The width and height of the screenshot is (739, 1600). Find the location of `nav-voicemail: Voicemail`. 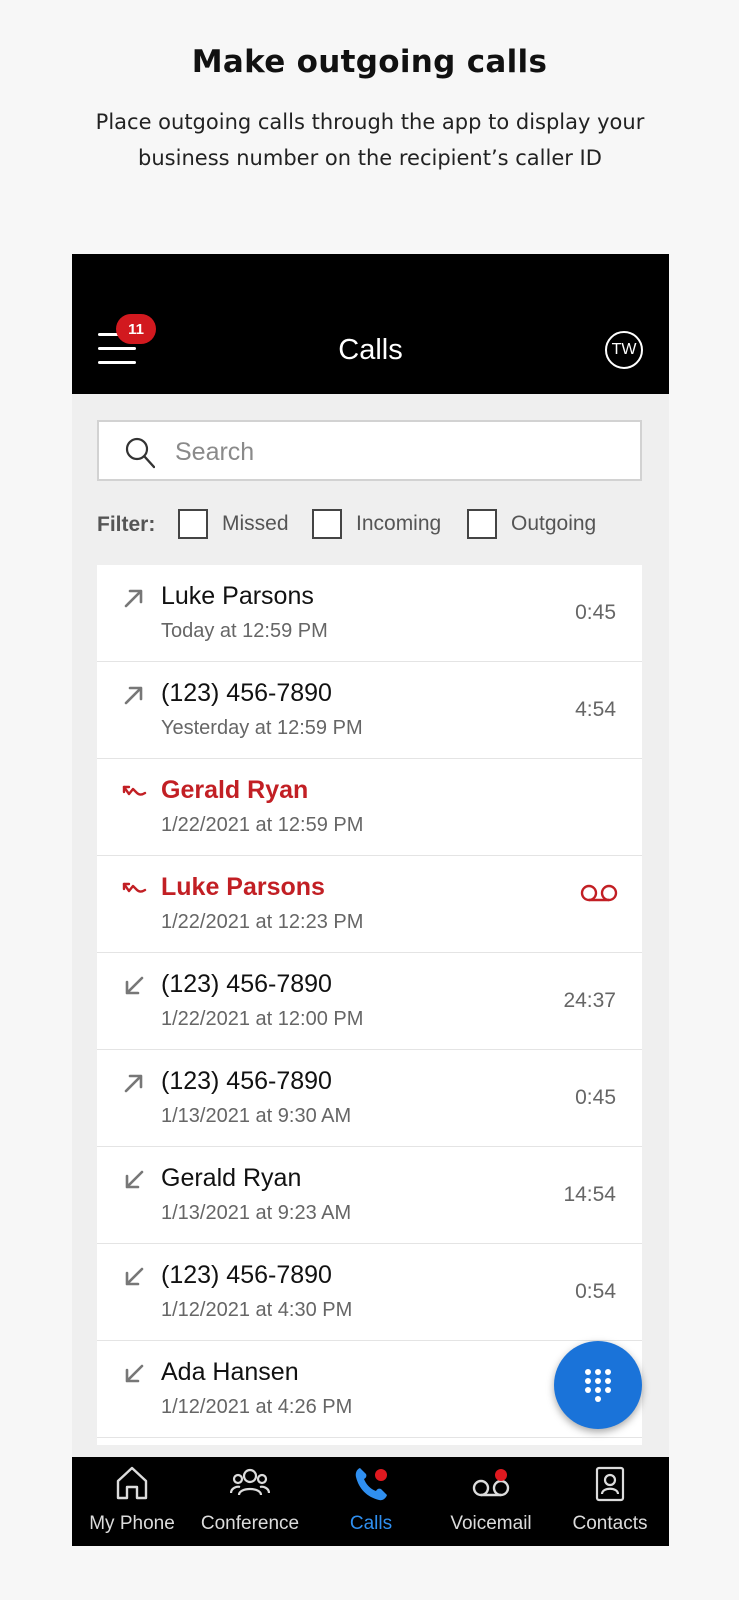

nav-voicemail: Voicemail is located at coordinates (491, 1501).